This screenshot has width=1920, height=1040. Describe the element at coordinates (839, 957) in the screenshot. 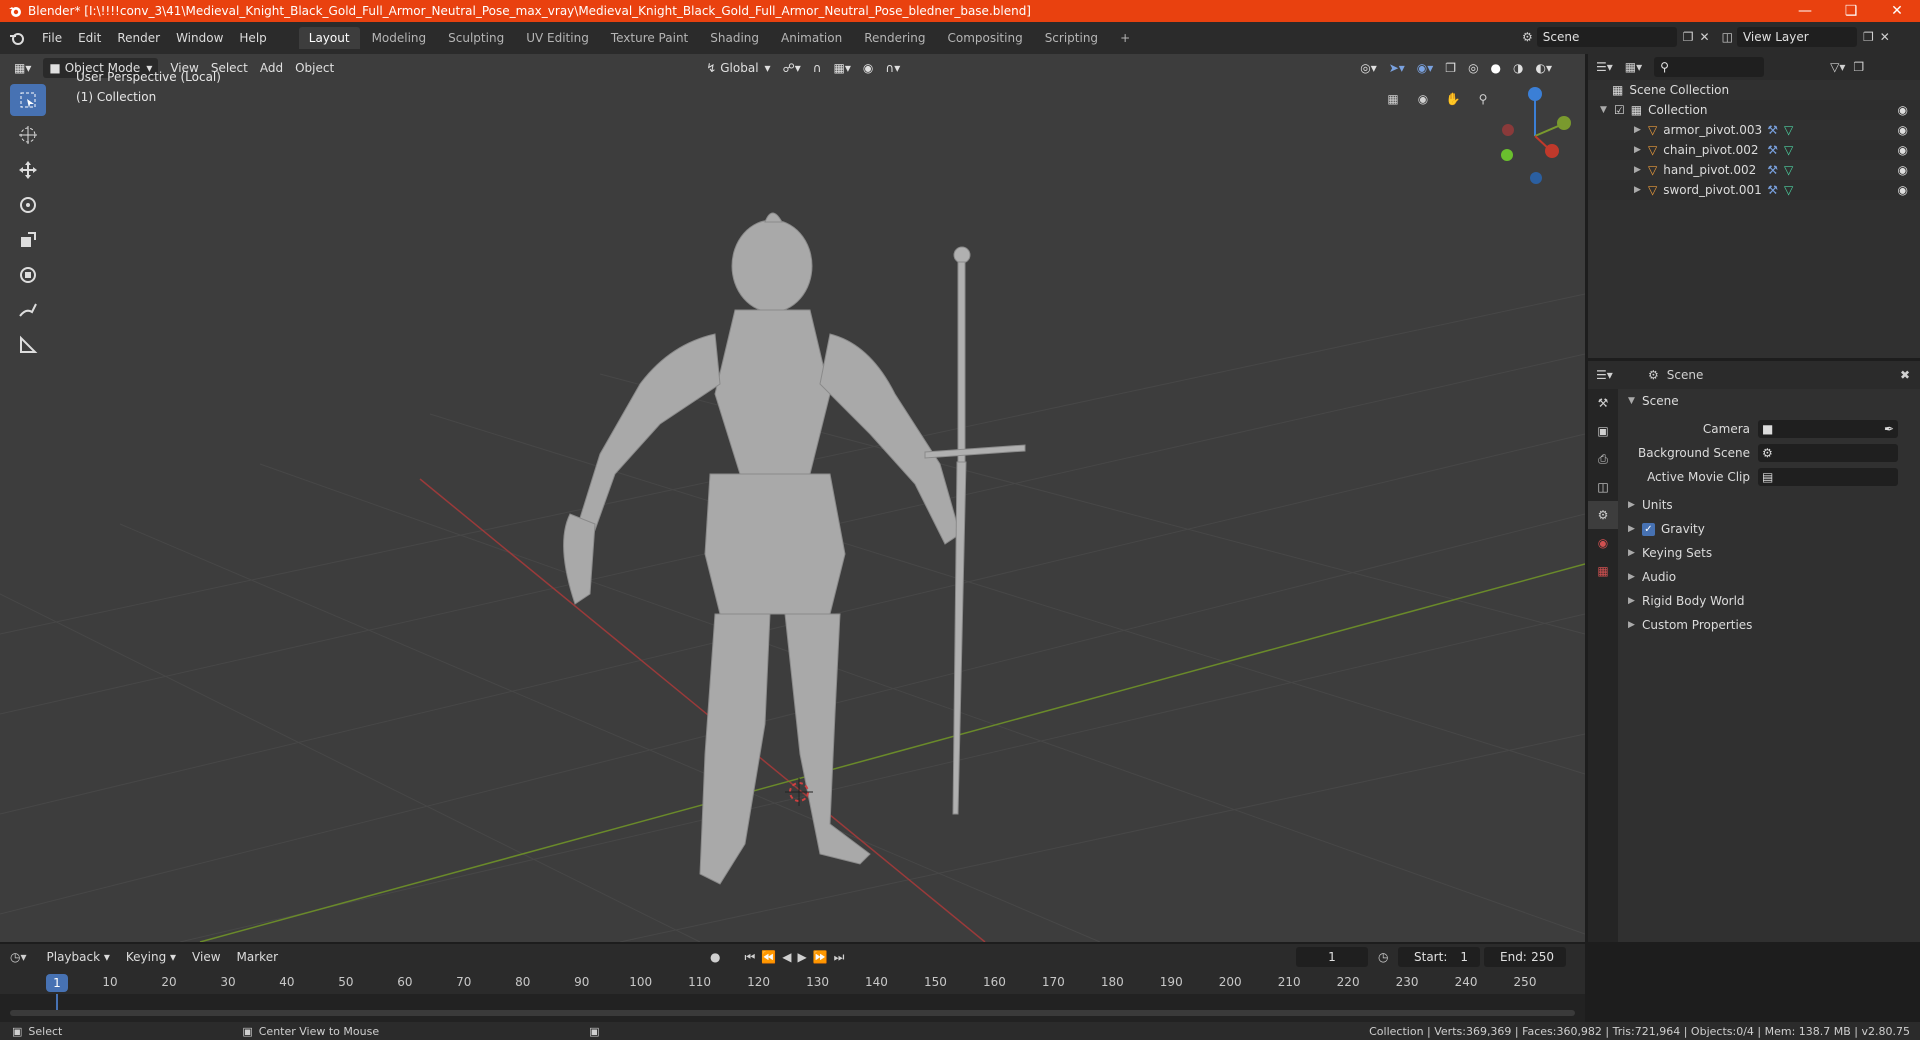

I see `jump-end-icon: ⏭` at that location.